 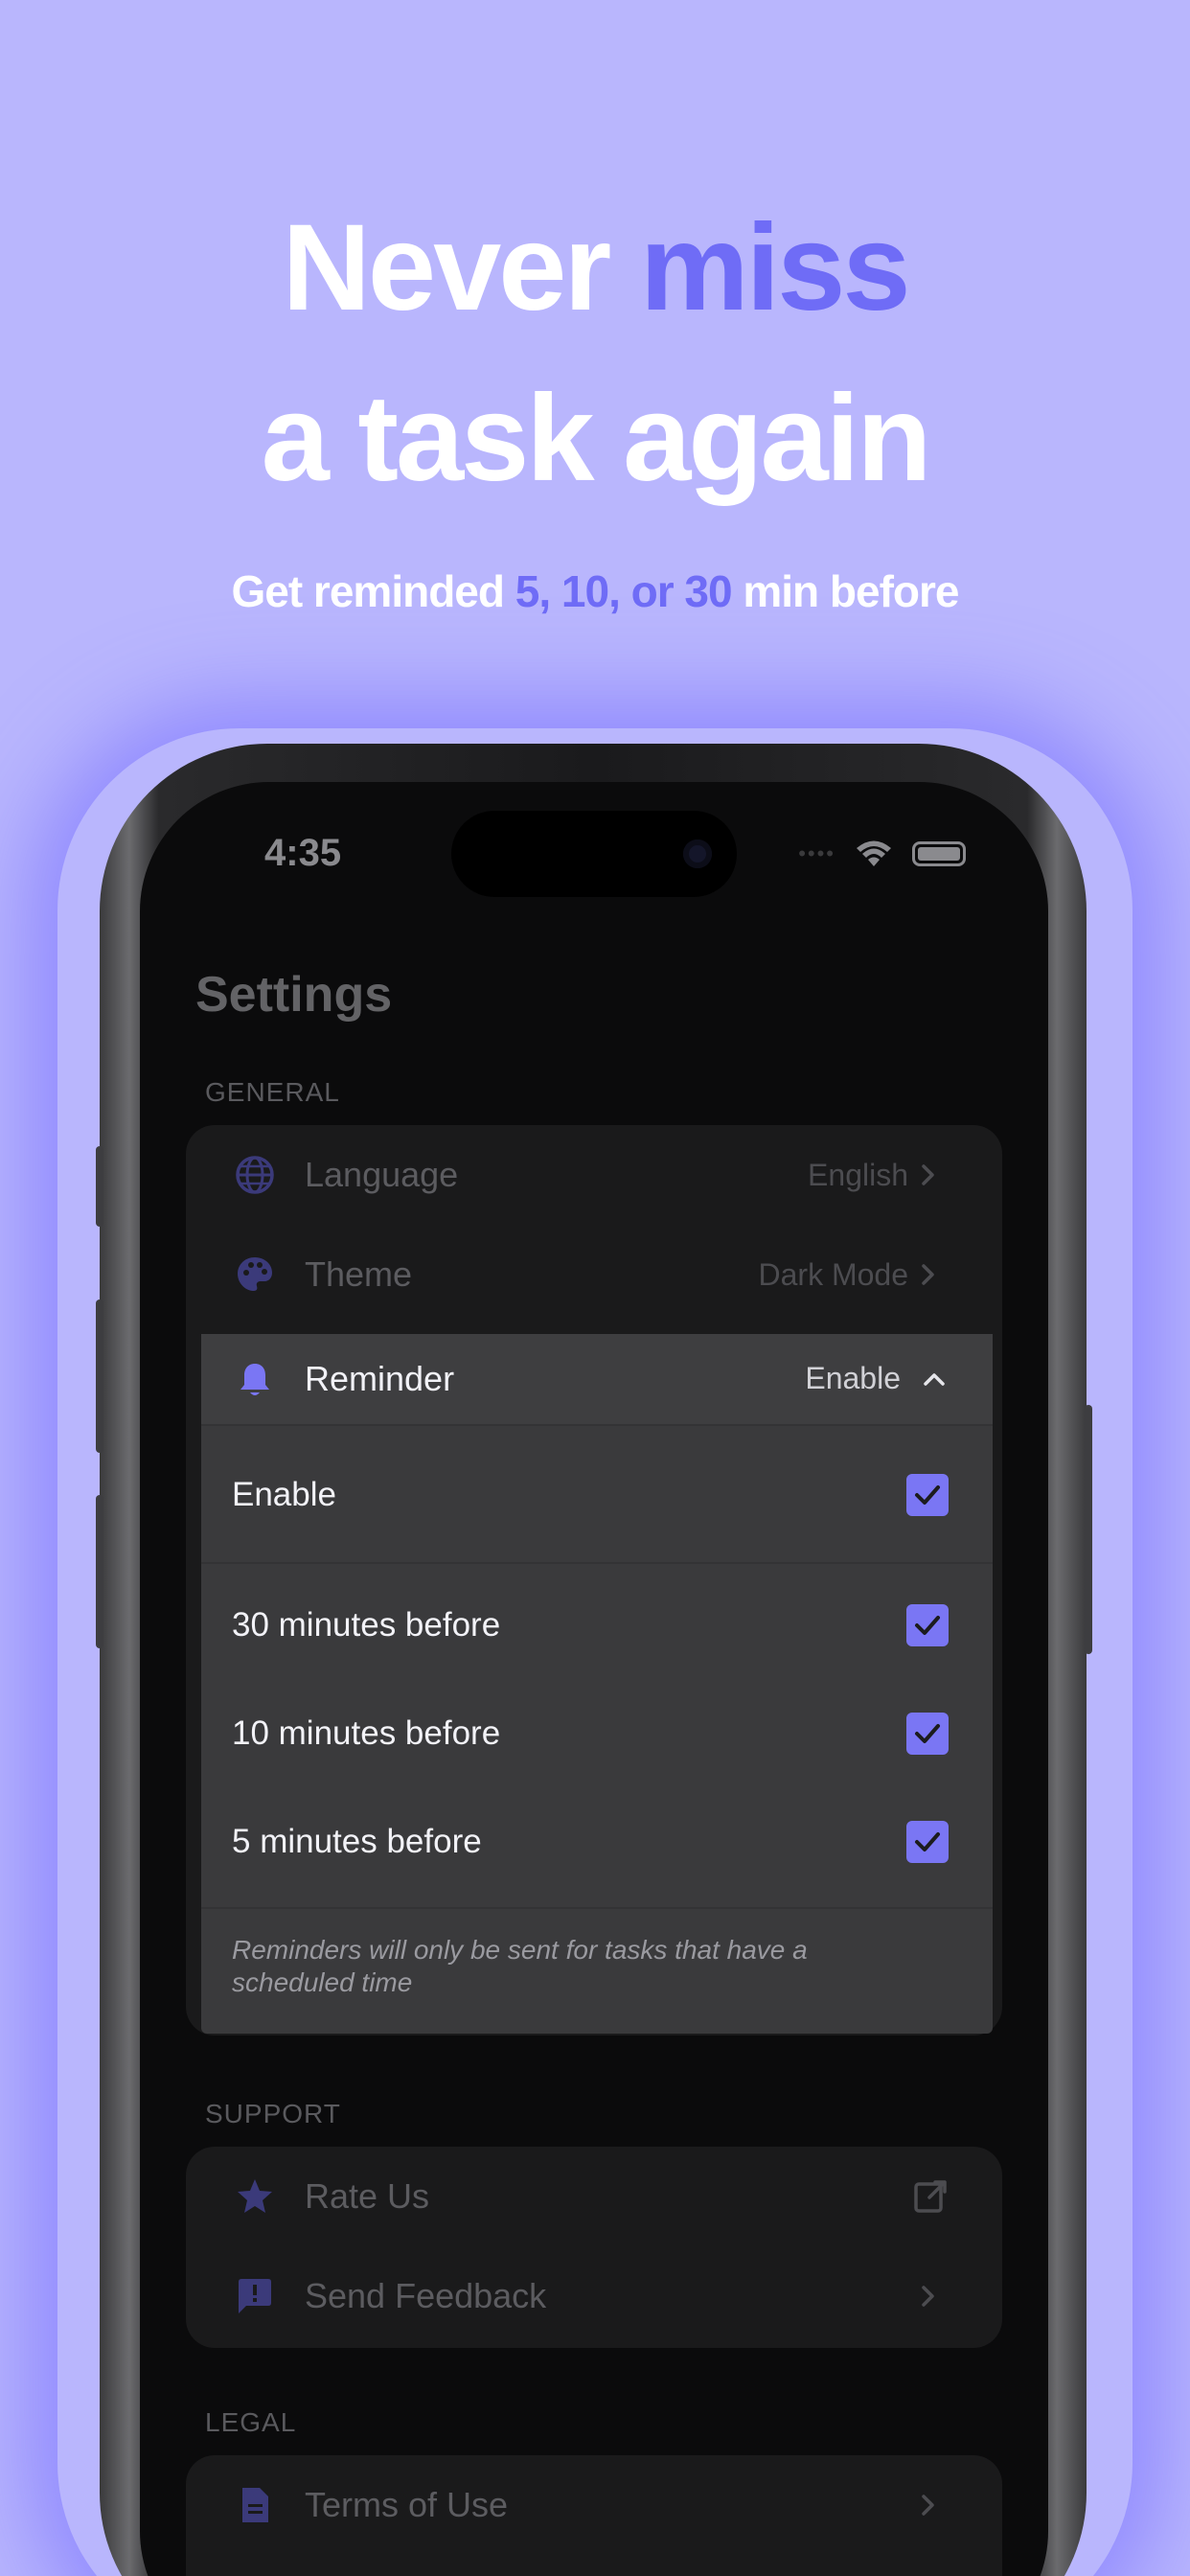 I want to click on camera-icon, so click(x=698, y=854).